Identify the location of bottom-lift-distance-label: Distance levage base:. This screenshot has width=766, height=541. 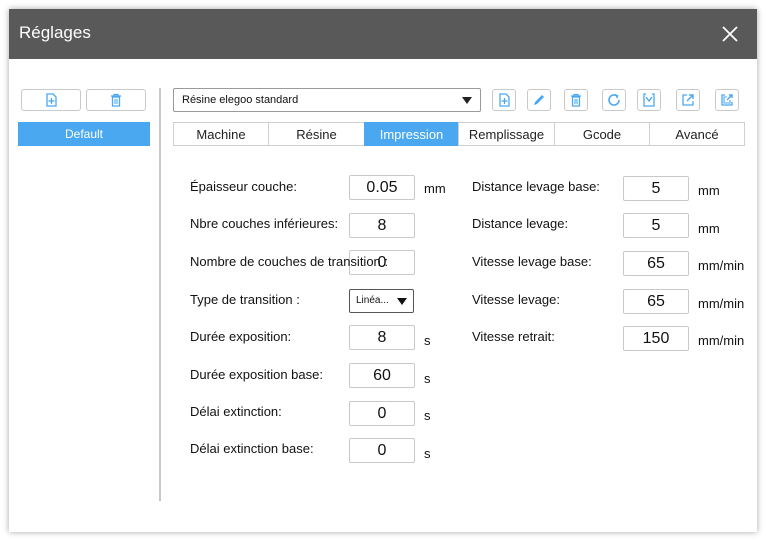
(536, 186).